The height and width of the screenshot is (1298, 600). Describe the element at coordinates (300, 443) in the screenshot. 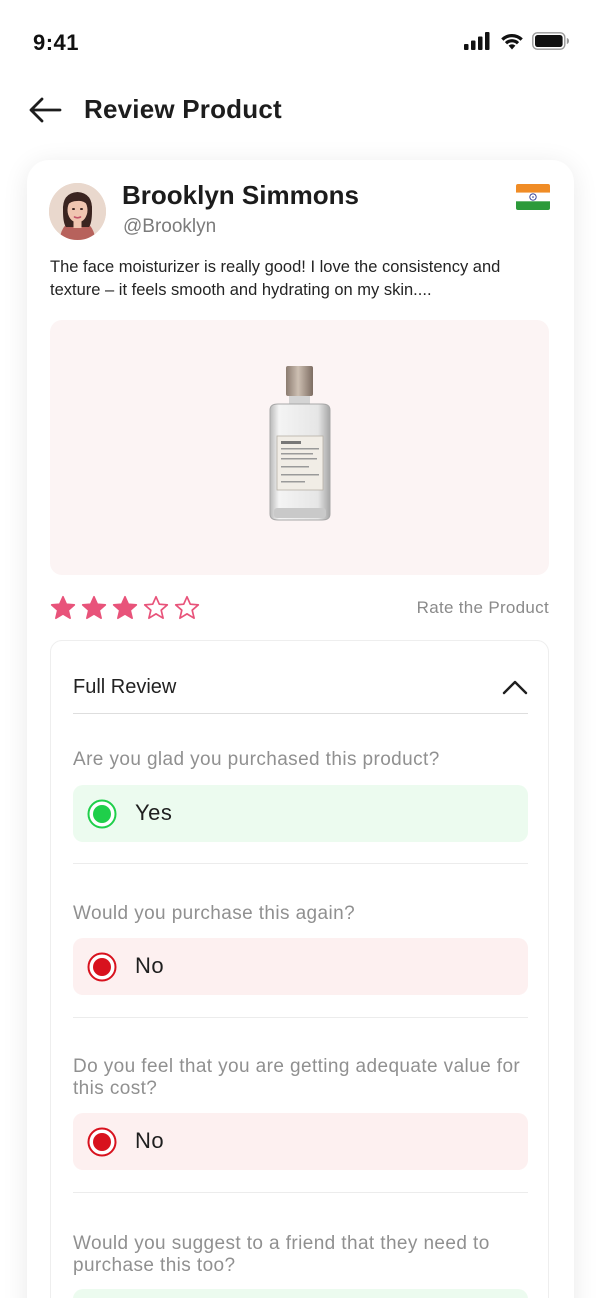

I see `perfume-bottle-image` at that location.